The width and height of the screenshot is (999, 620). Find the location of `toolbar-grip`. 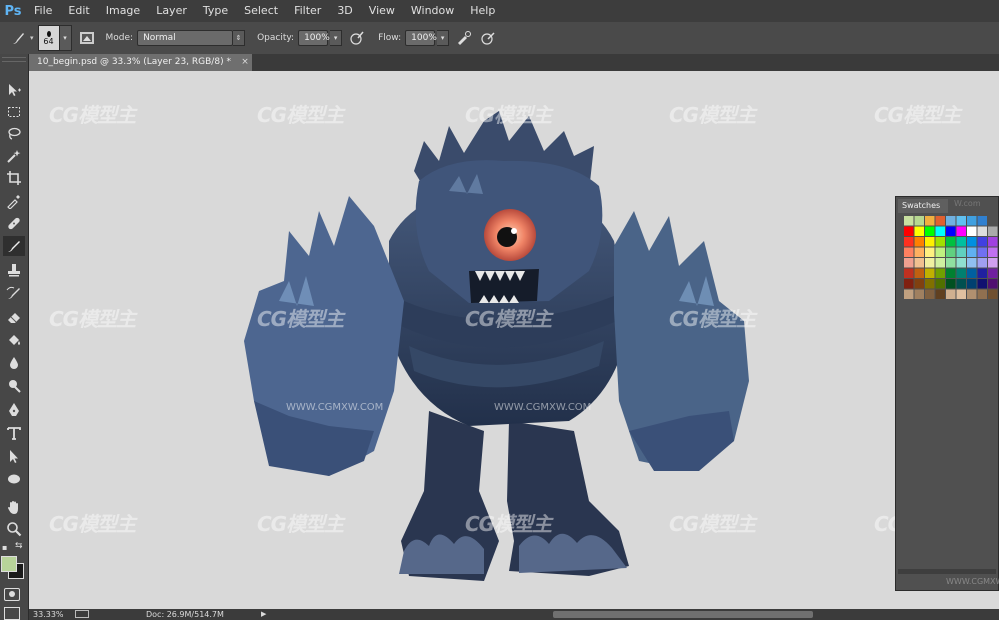

toolbar-grip is located at coordinates (14, 59).